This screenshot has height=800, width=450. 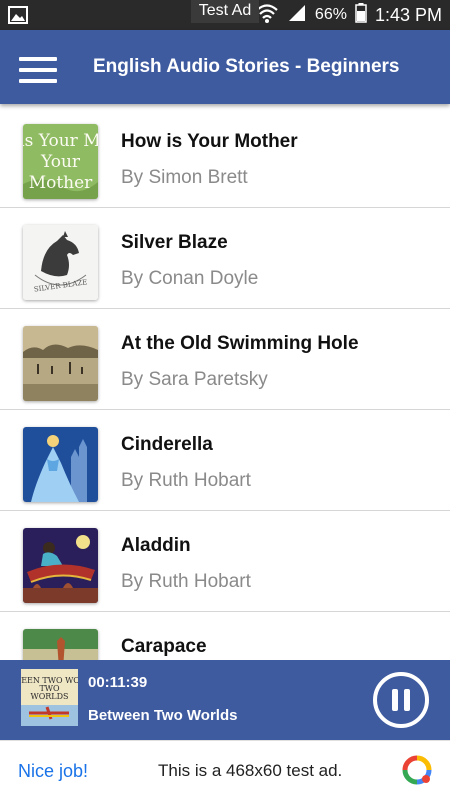 I want to click on story-author: By Sara Paretsky, so click(x=194, y=379).